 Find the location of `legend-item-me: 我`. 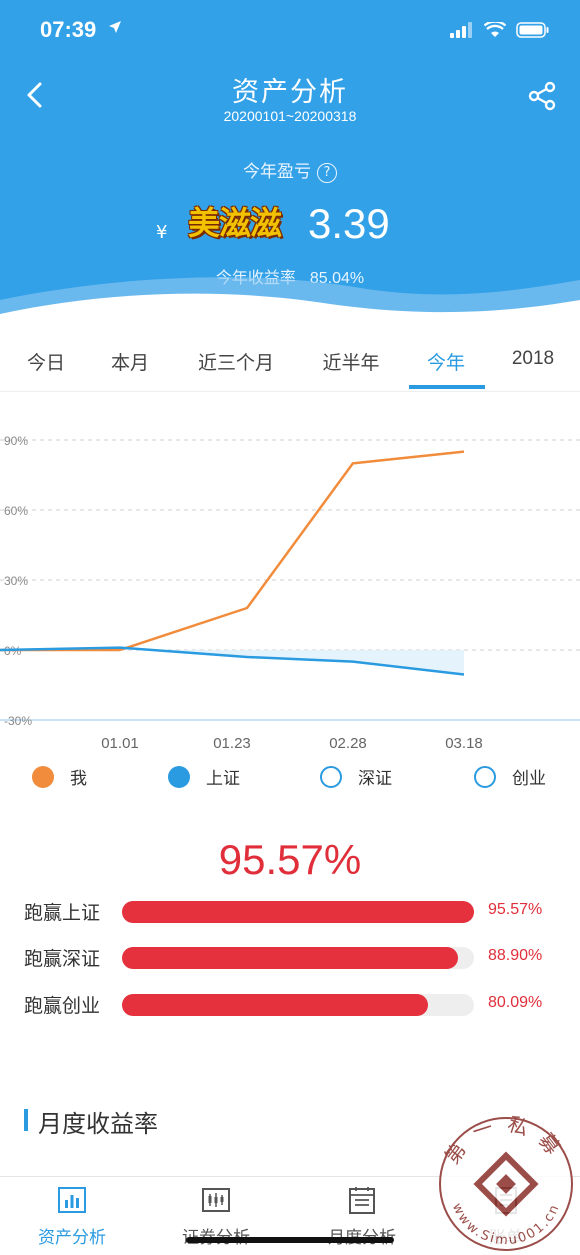

legend-item-me: 我 is located at coordinates (59, 776).